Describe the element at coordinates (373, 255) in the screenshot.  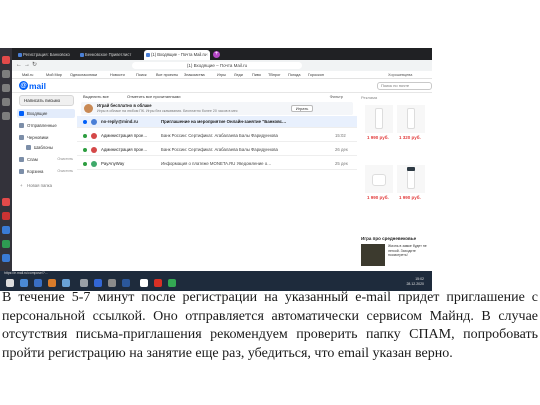
I see `game-ad-image` at that location.